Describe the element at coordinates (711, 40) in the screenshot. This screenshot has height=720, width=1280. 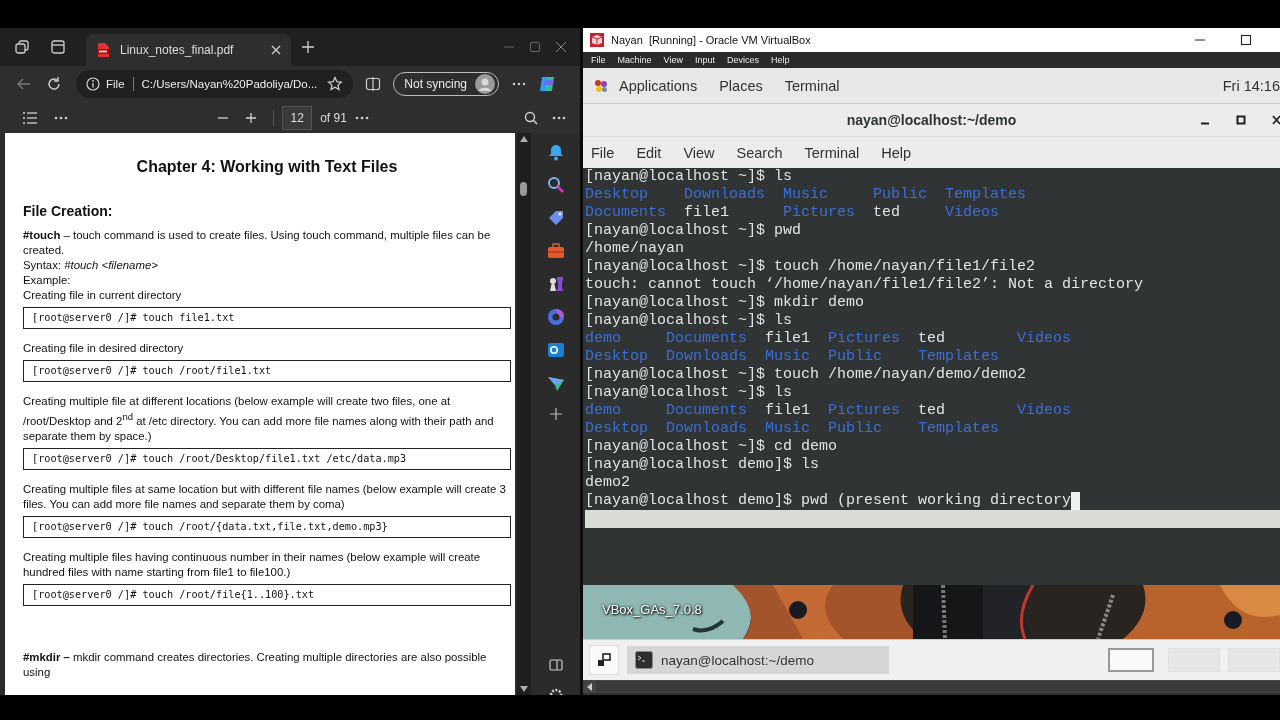
I see `window-title: Nayan [Running] - Oracle VM VirtualBox` at that location.